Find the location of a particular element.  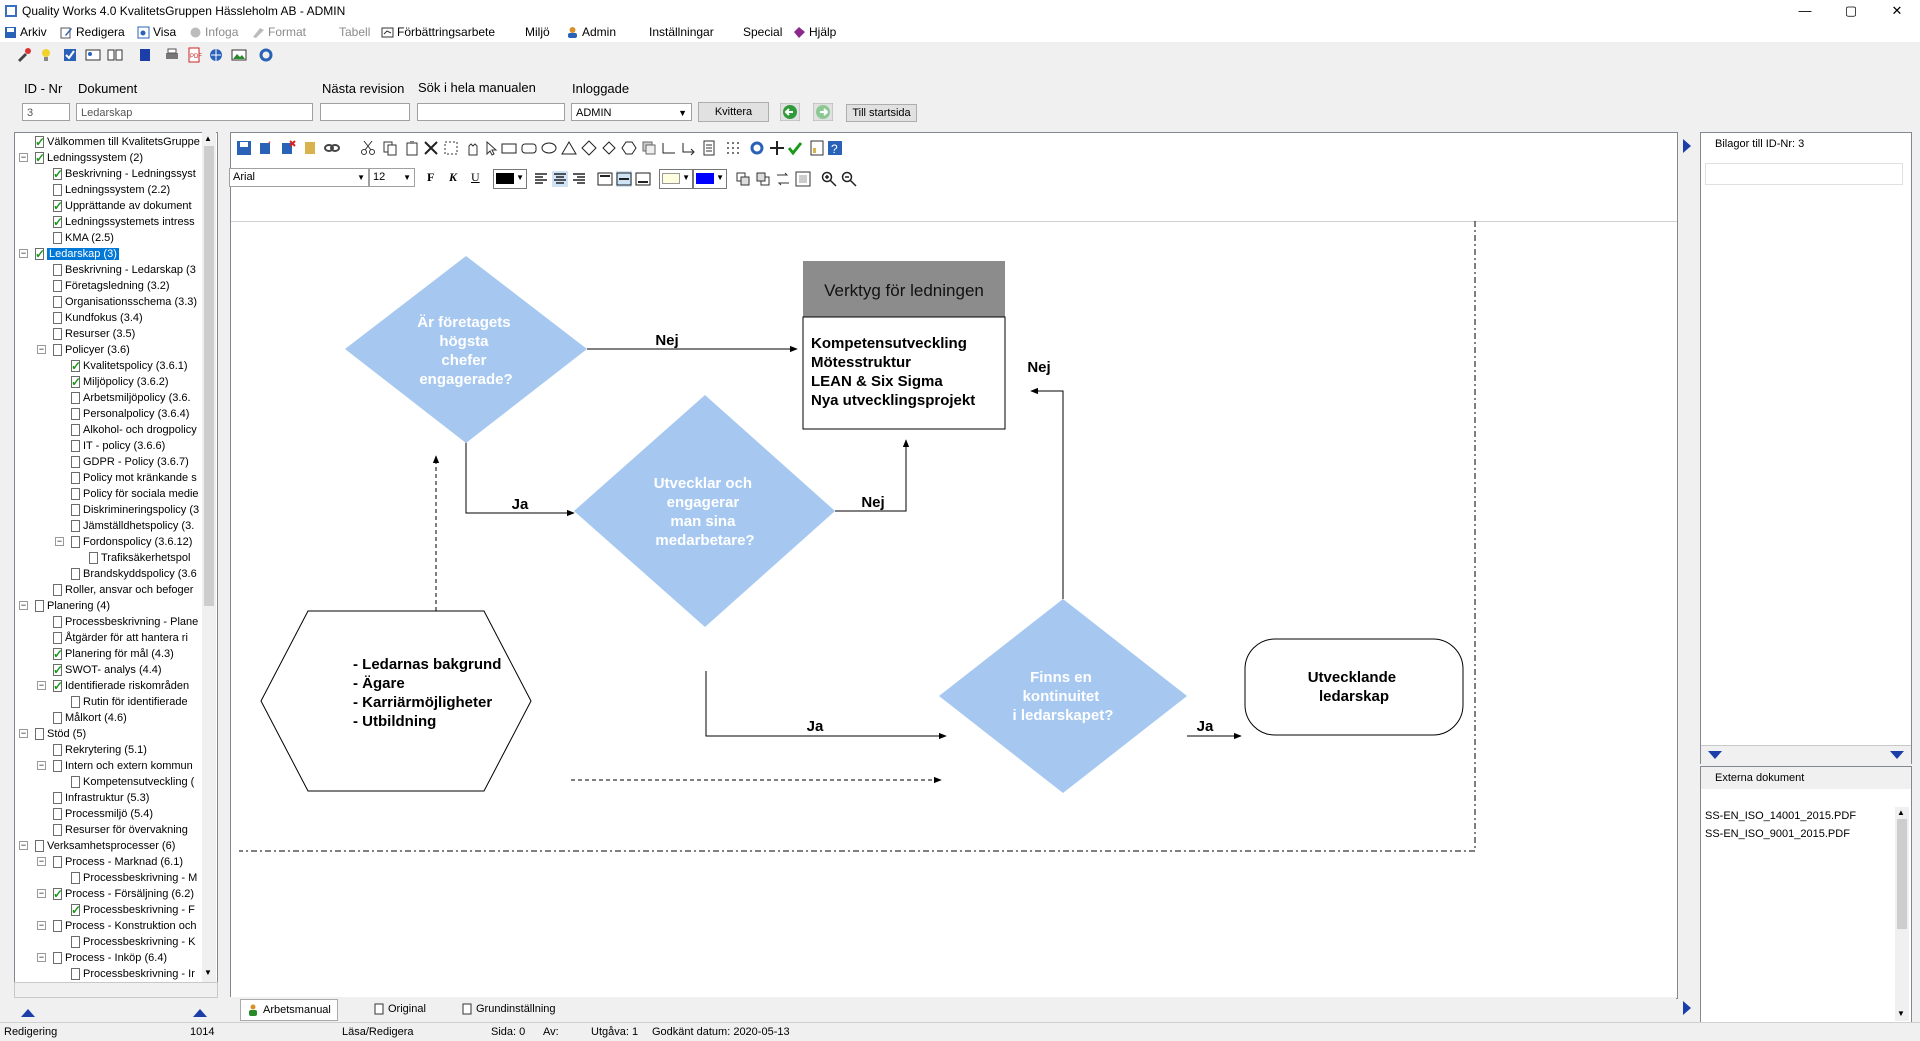

tree-item: ✓ Planering för mål (4.3) is located at coordinates (113, 653).